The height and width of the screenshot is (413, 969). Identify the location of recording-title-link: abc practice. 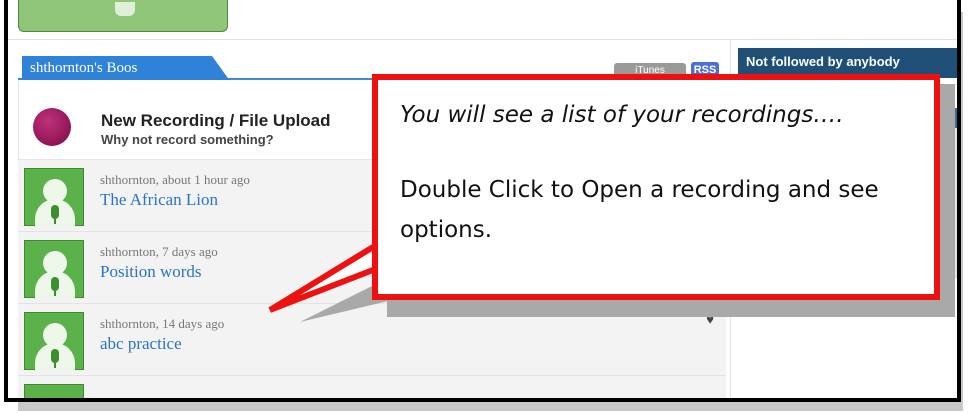
(141, 344).